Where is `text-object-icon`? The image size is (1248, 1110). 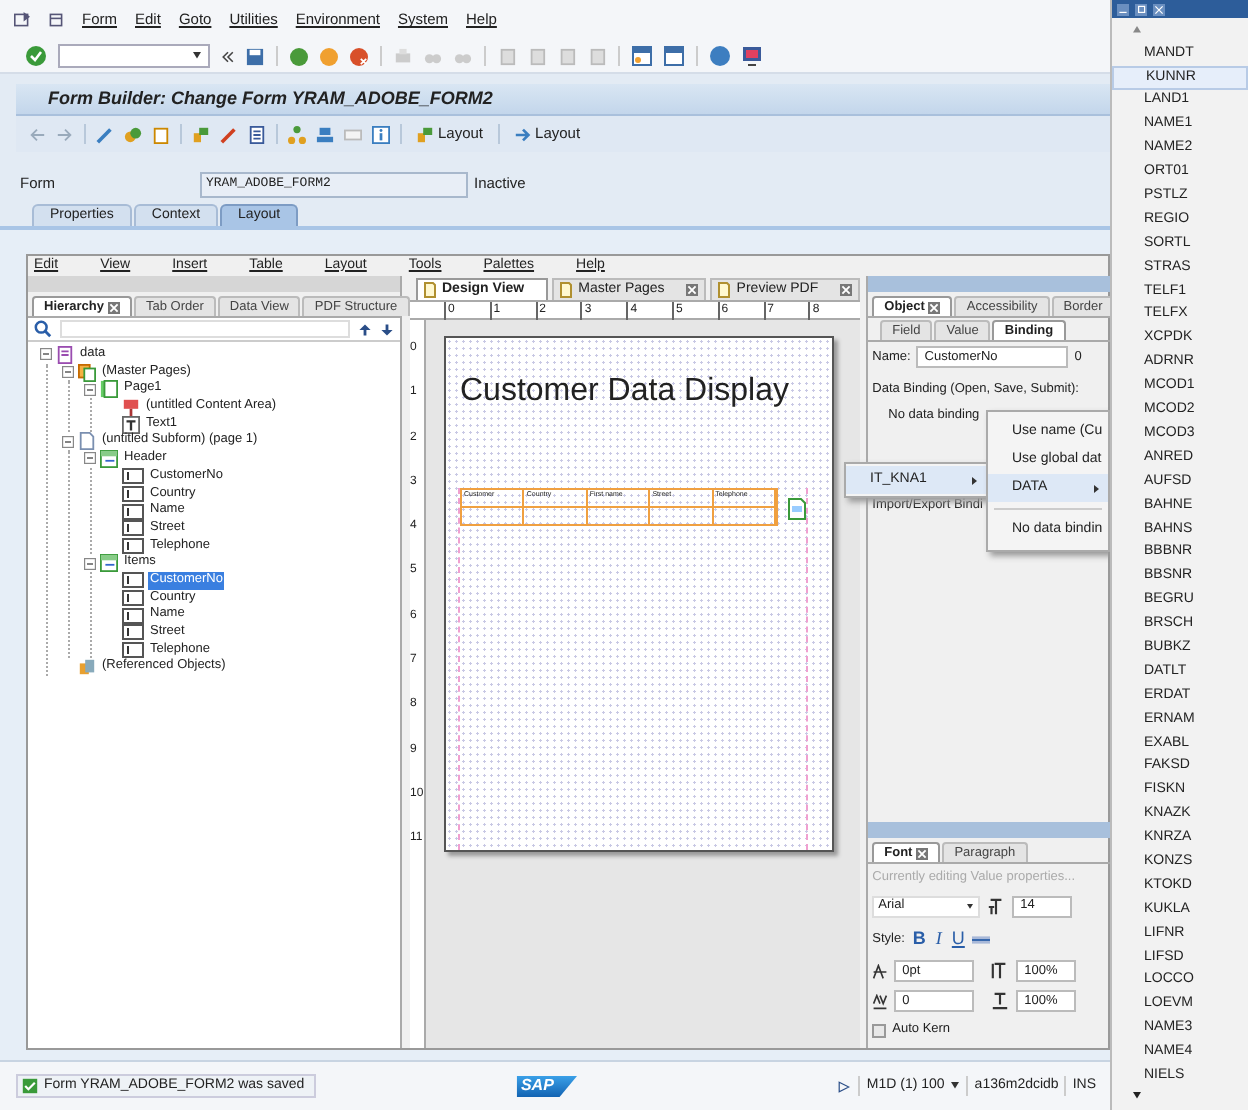 text-object-icon is located at coordinates (131, 424).